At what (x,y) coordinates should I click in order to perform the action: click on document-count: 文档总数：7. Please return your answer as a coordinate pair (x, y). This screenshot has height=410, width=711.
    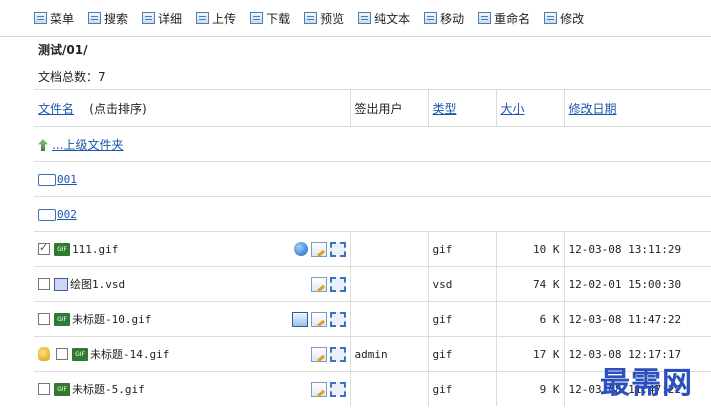
    Looking at the image, I should click on (72, 77).